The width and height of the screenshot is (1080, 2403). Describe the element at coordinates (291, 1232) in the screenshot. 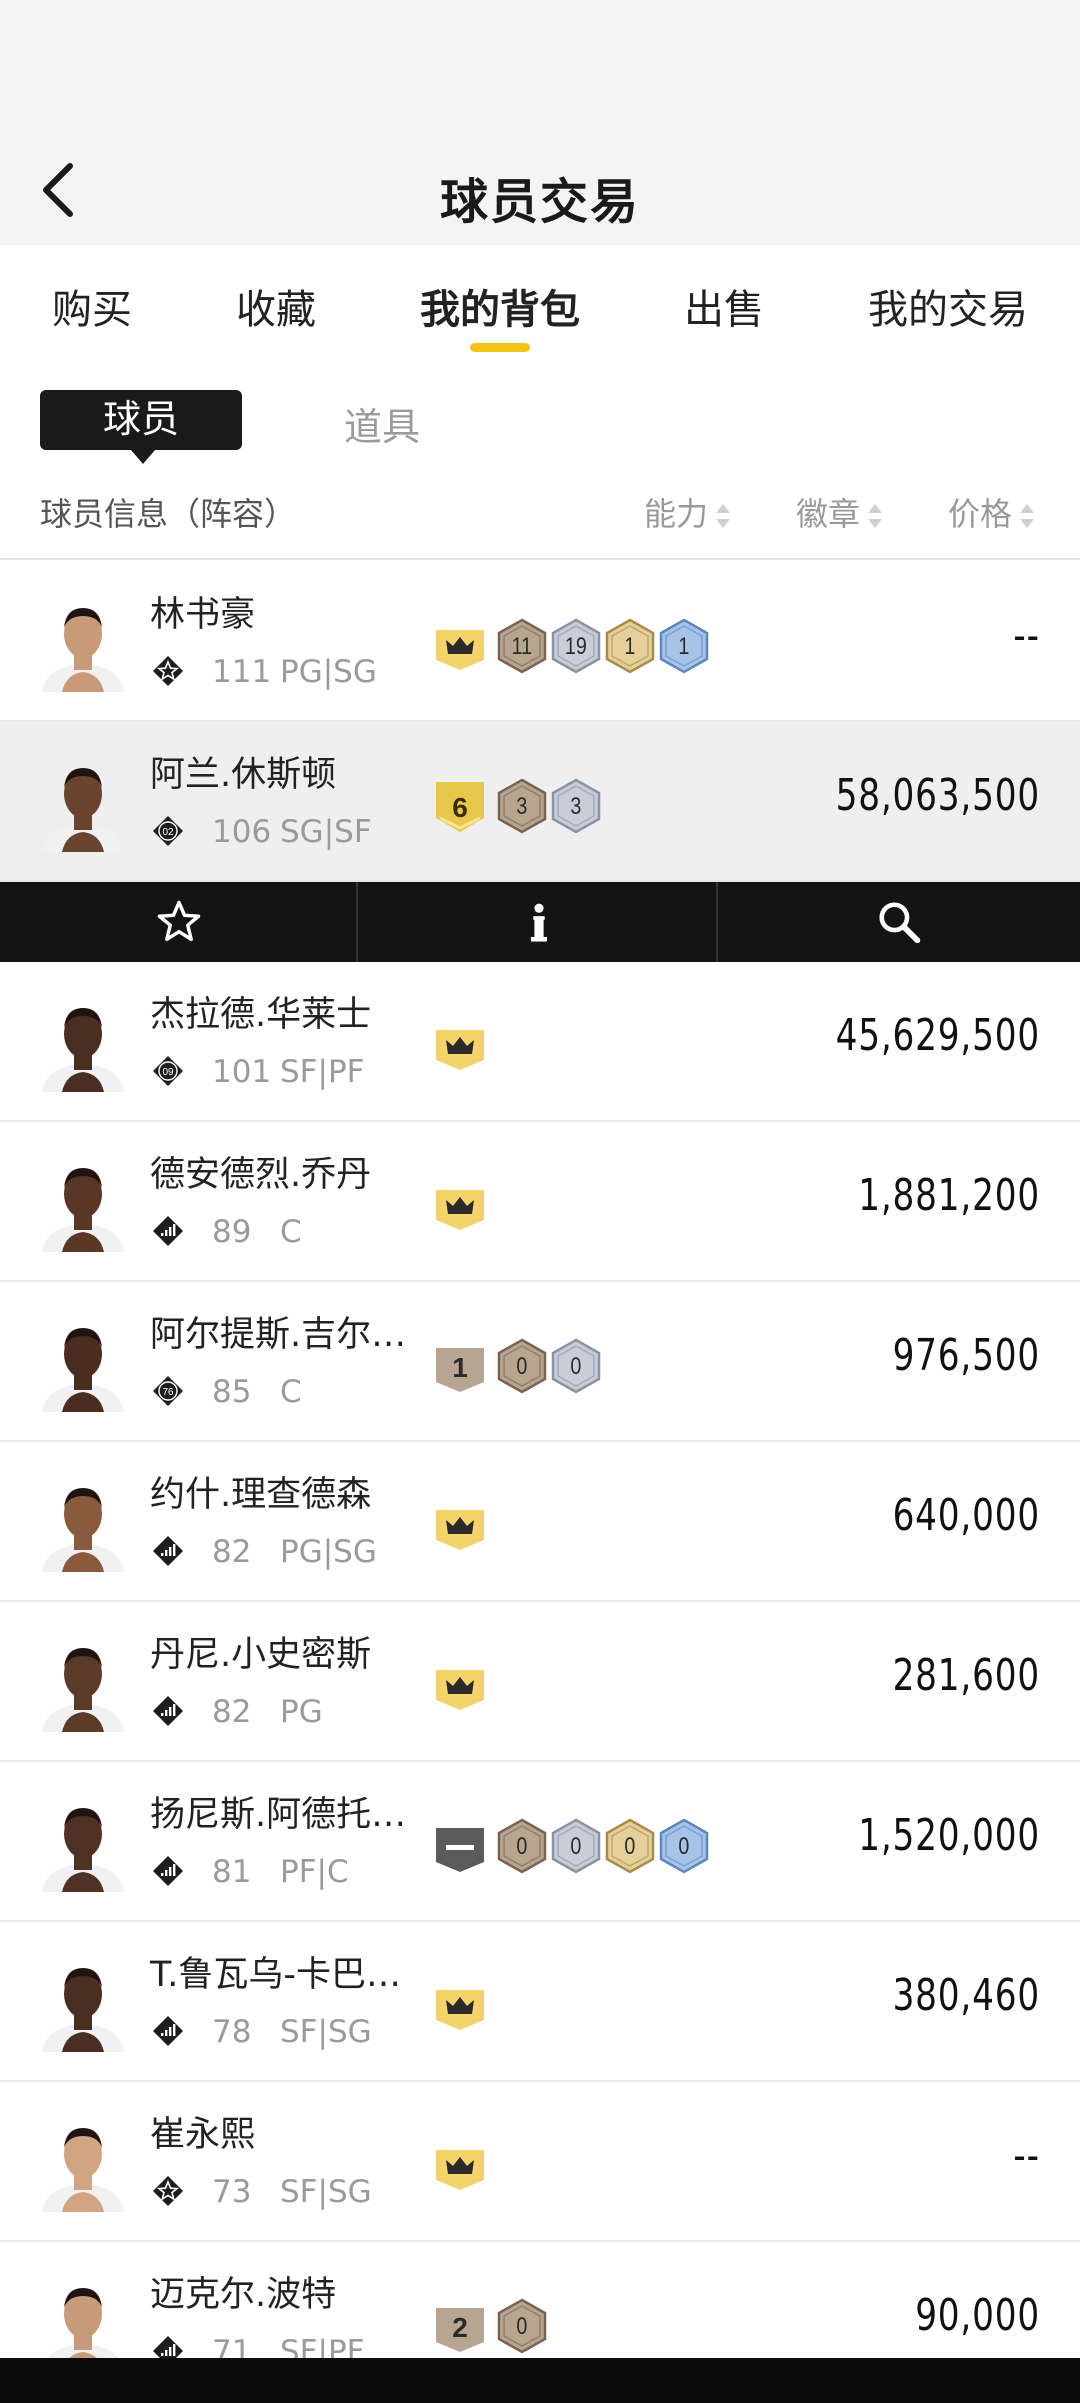

I see `player-position: C` at that location.